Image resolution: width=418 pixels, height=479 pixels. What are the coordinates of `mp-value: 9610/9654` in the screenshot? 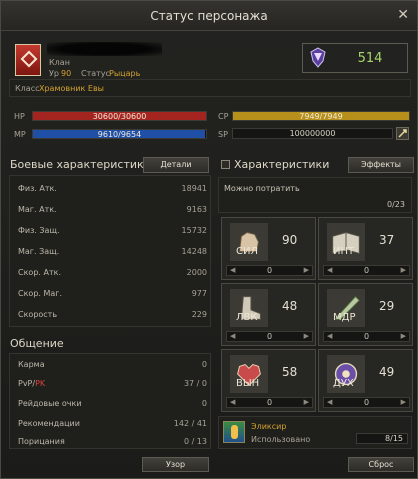 It's located at (119, 134).